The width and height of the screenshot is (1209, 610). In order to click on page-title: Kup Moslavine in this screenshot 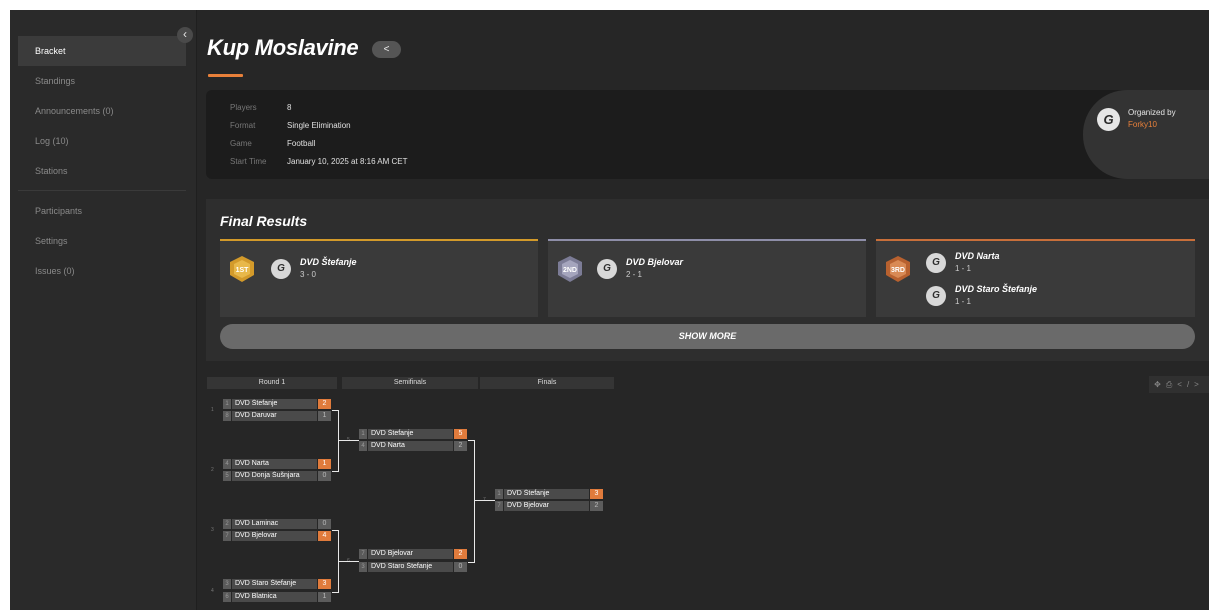, I will do `click(283, 47)`.